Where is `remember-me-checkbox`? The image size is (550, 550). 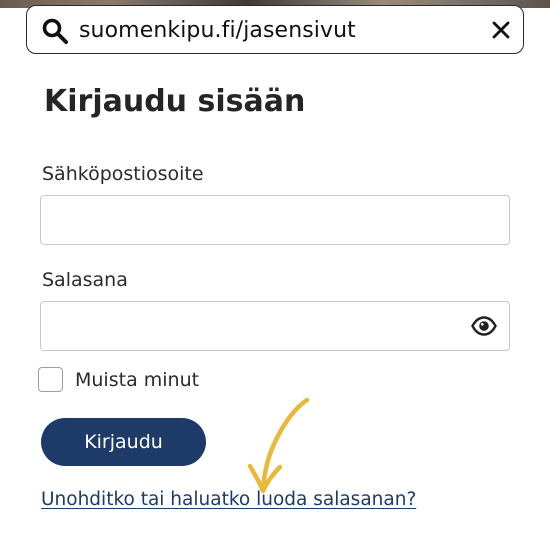
remember-me-checkbox is located at coordinates (50, 379).